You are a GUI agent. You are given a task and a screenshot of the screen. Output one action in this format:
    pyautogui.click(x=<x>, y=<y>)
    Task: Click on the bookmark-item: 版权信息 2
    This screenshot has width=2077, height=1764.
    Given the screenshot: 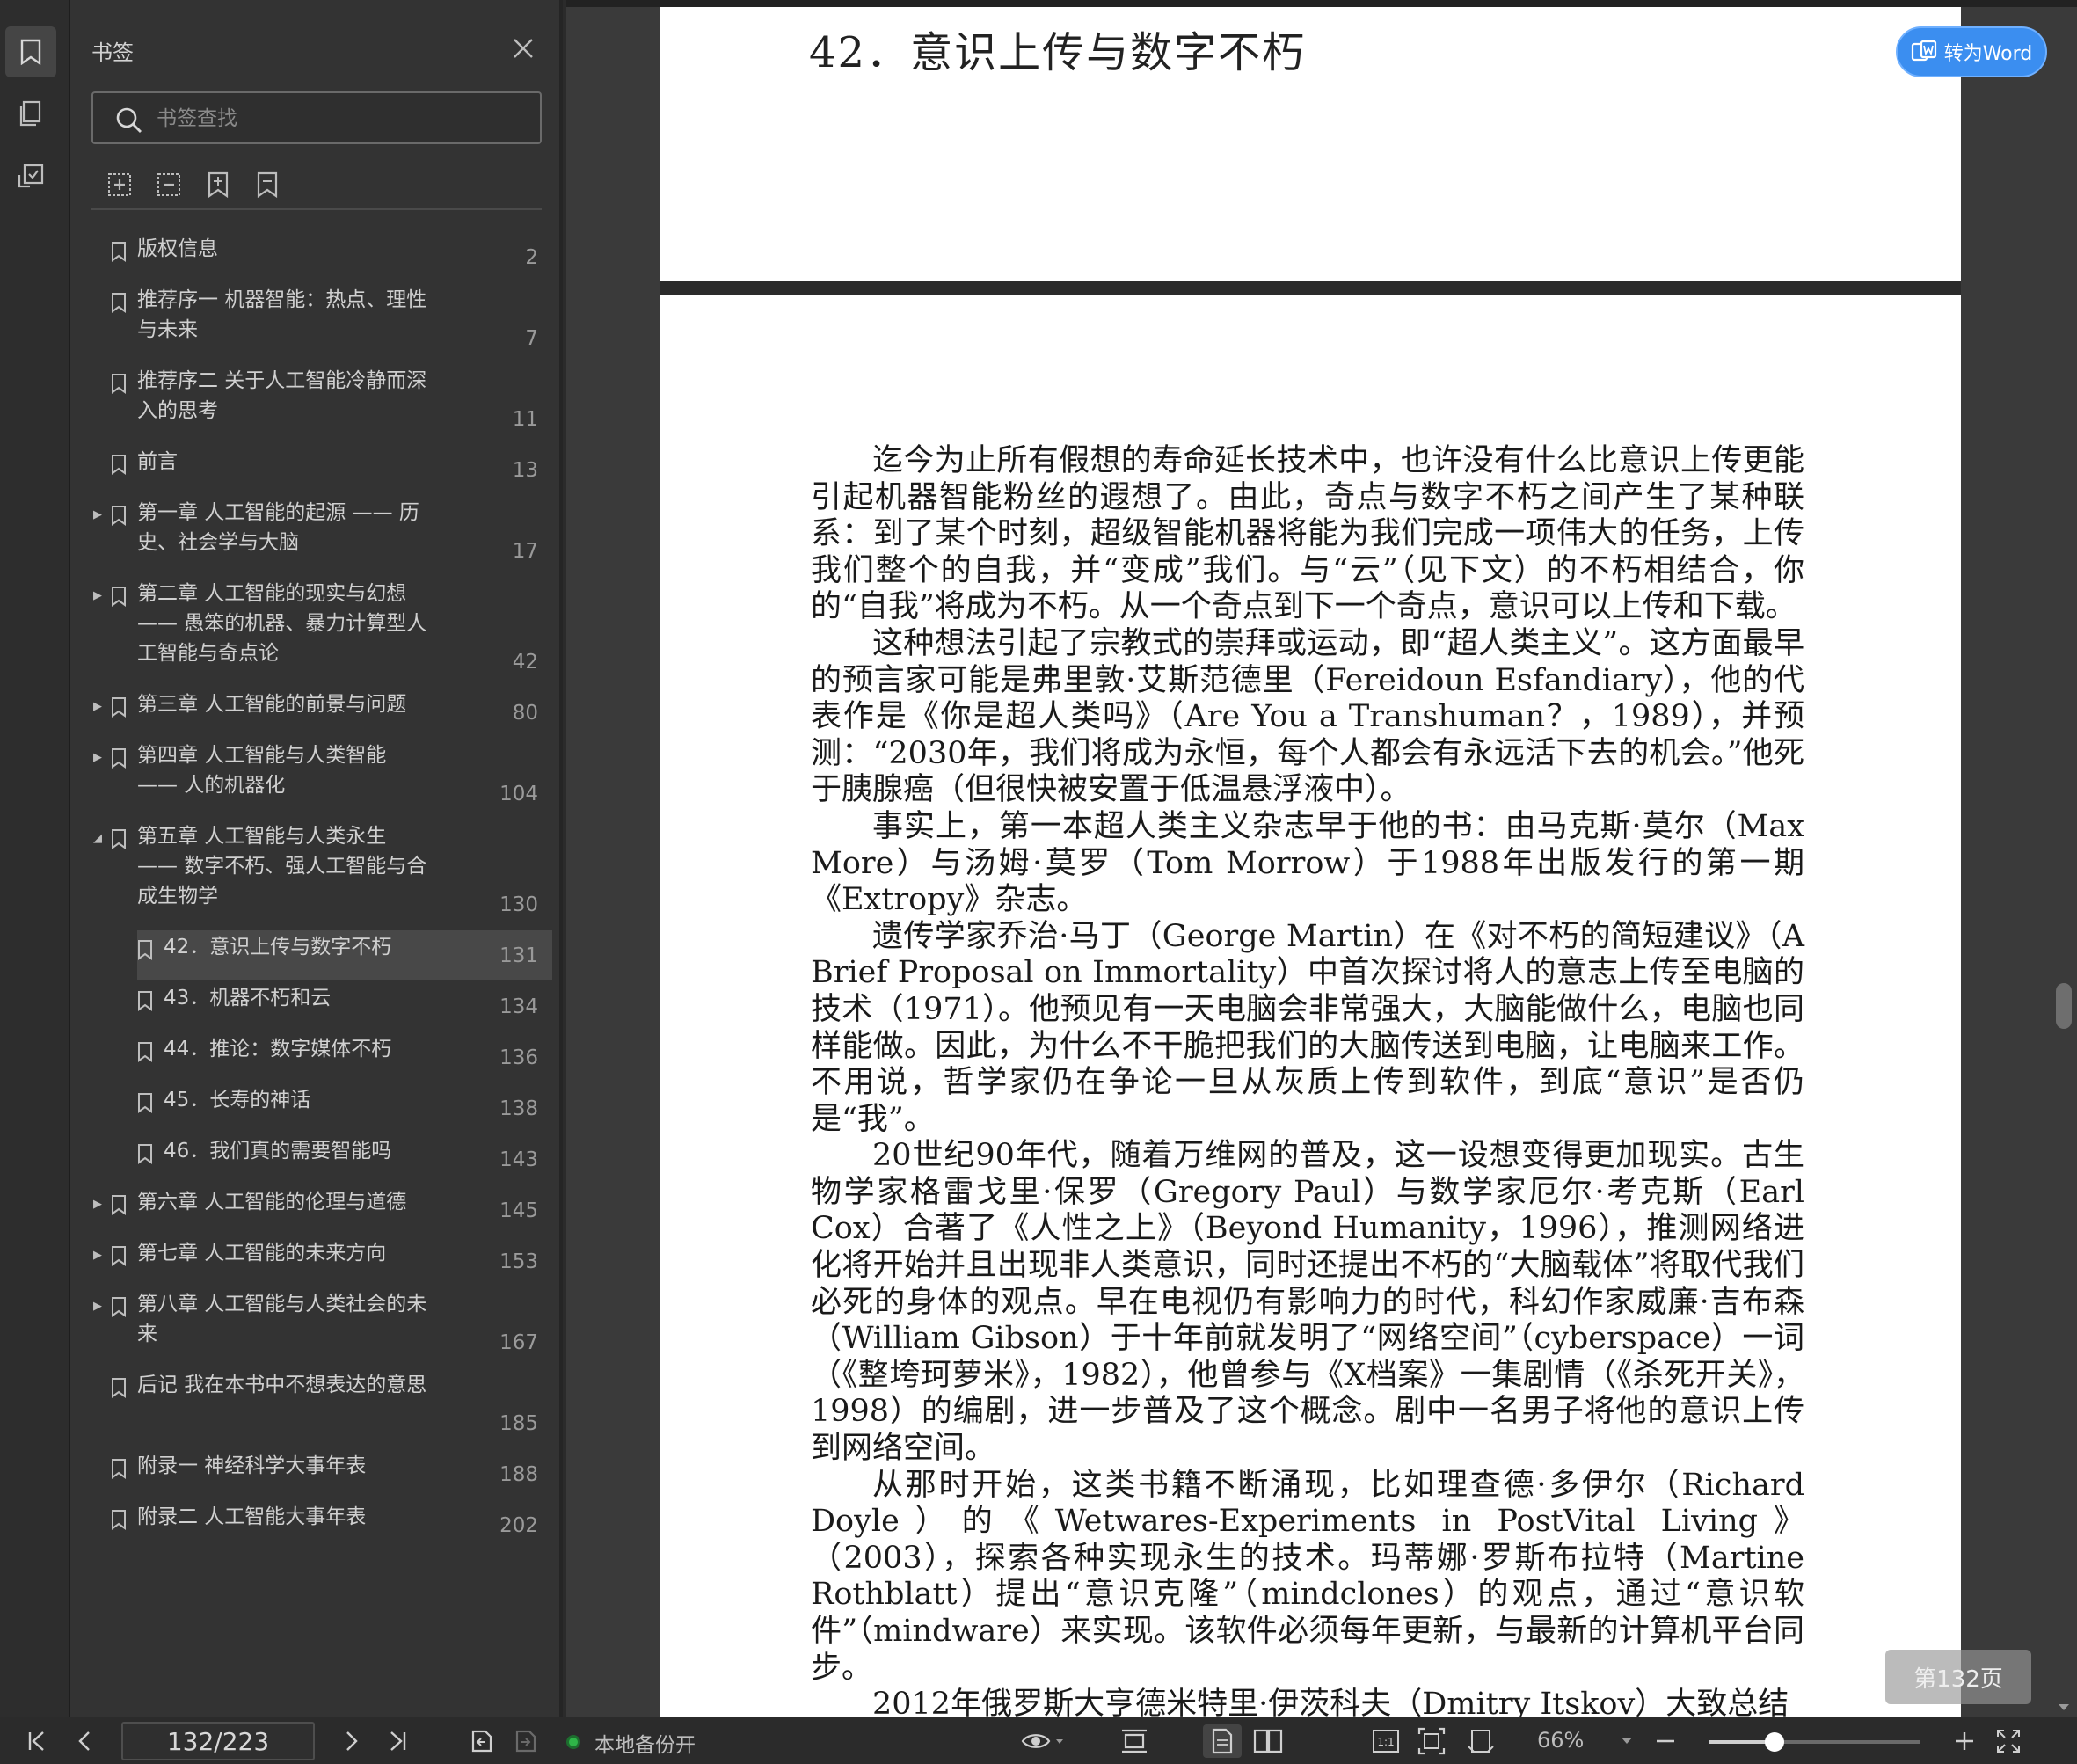 What is the action you would take?
    pyautogui.click(x=314, y=255)
    